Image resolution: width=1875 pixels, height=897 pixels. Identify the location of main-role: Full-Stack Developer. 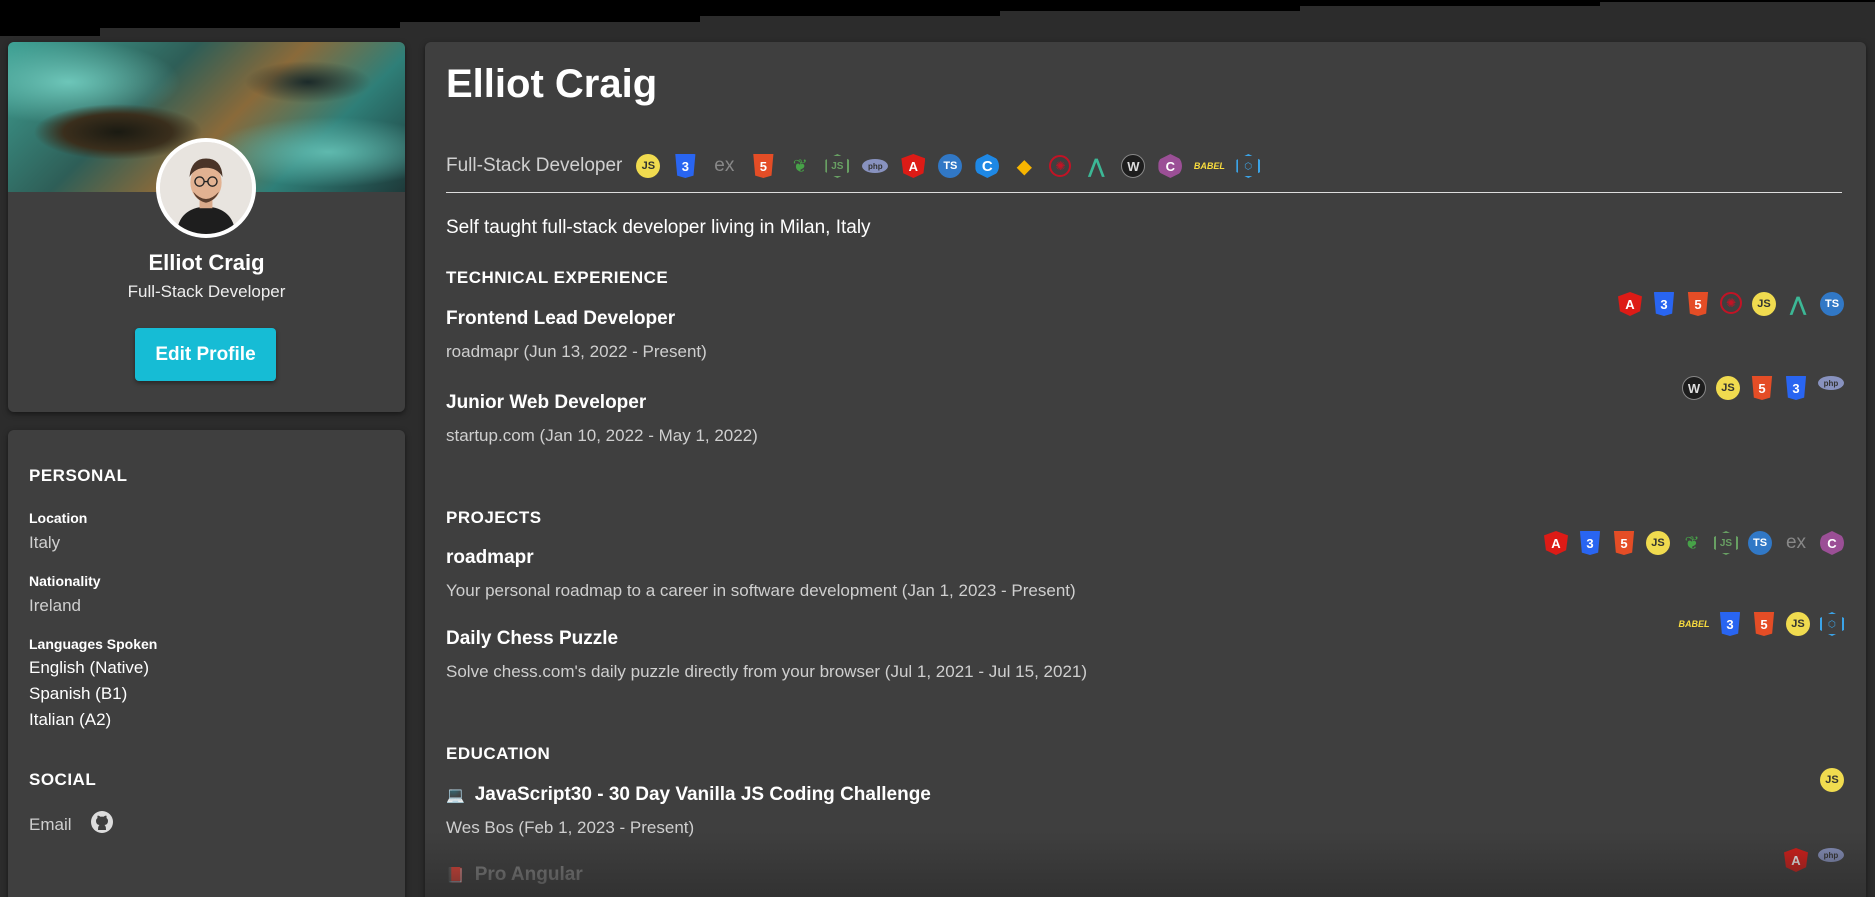
(534, 165).